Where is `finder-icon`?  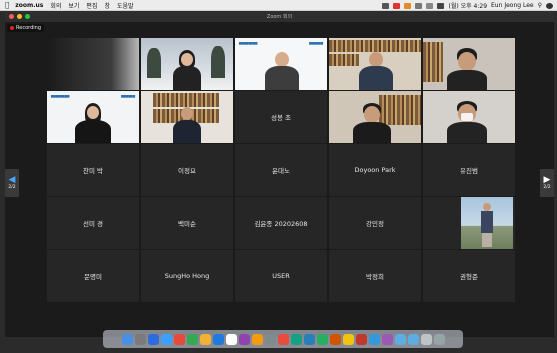 finder-icon is located at coordinates (127, 339).